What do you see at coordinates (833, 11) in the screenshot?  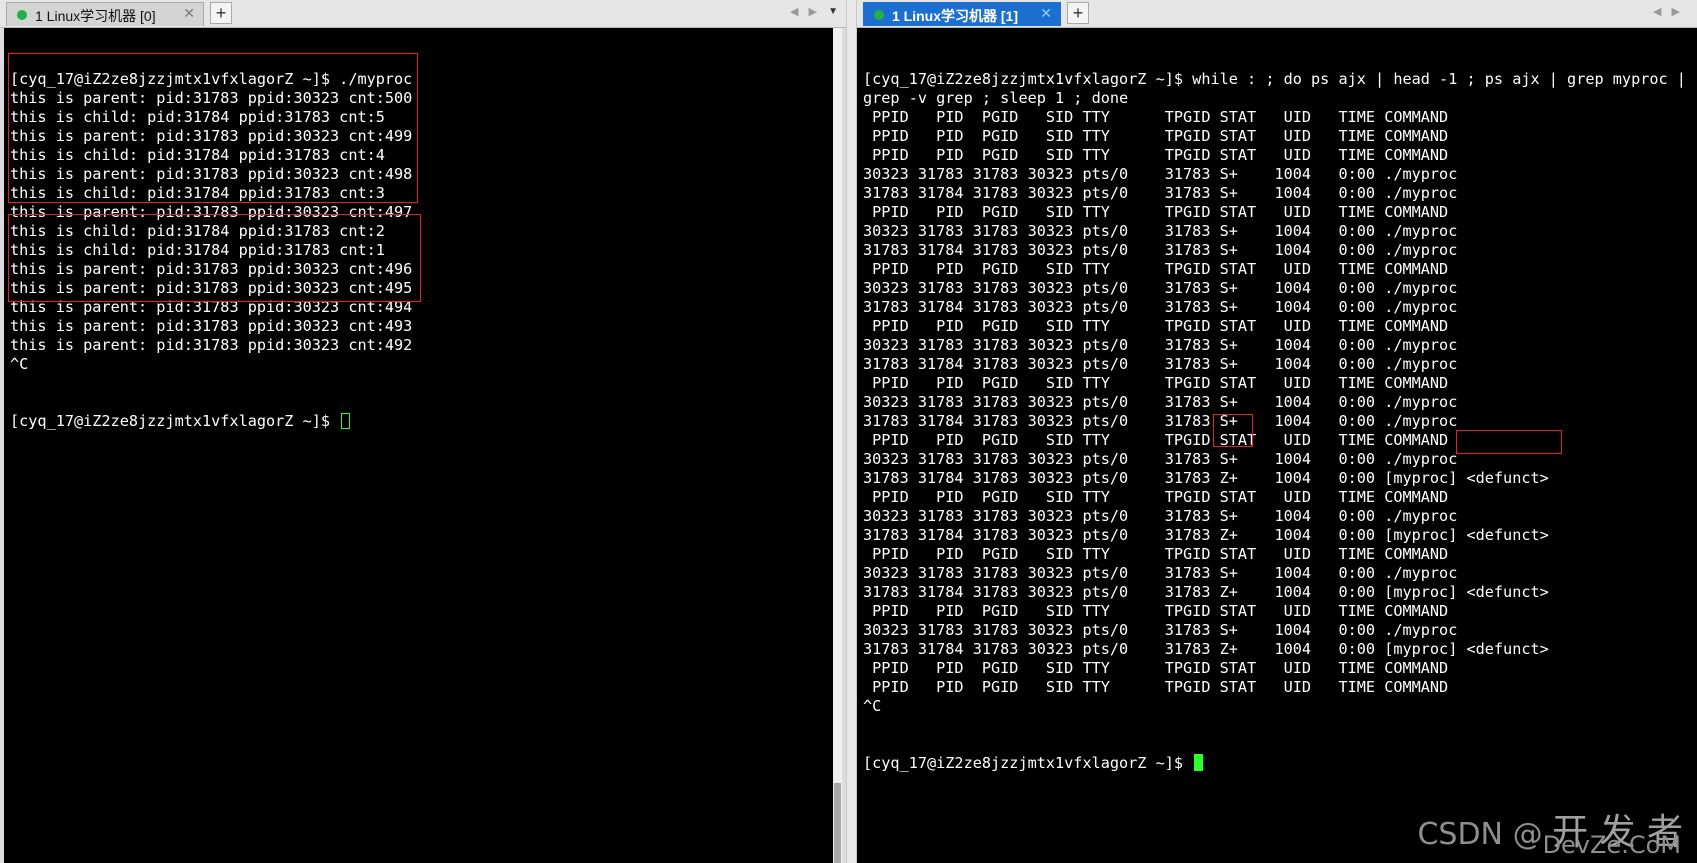 I see `chevron-down-icon: ▼` at bounding box center [833, 11].